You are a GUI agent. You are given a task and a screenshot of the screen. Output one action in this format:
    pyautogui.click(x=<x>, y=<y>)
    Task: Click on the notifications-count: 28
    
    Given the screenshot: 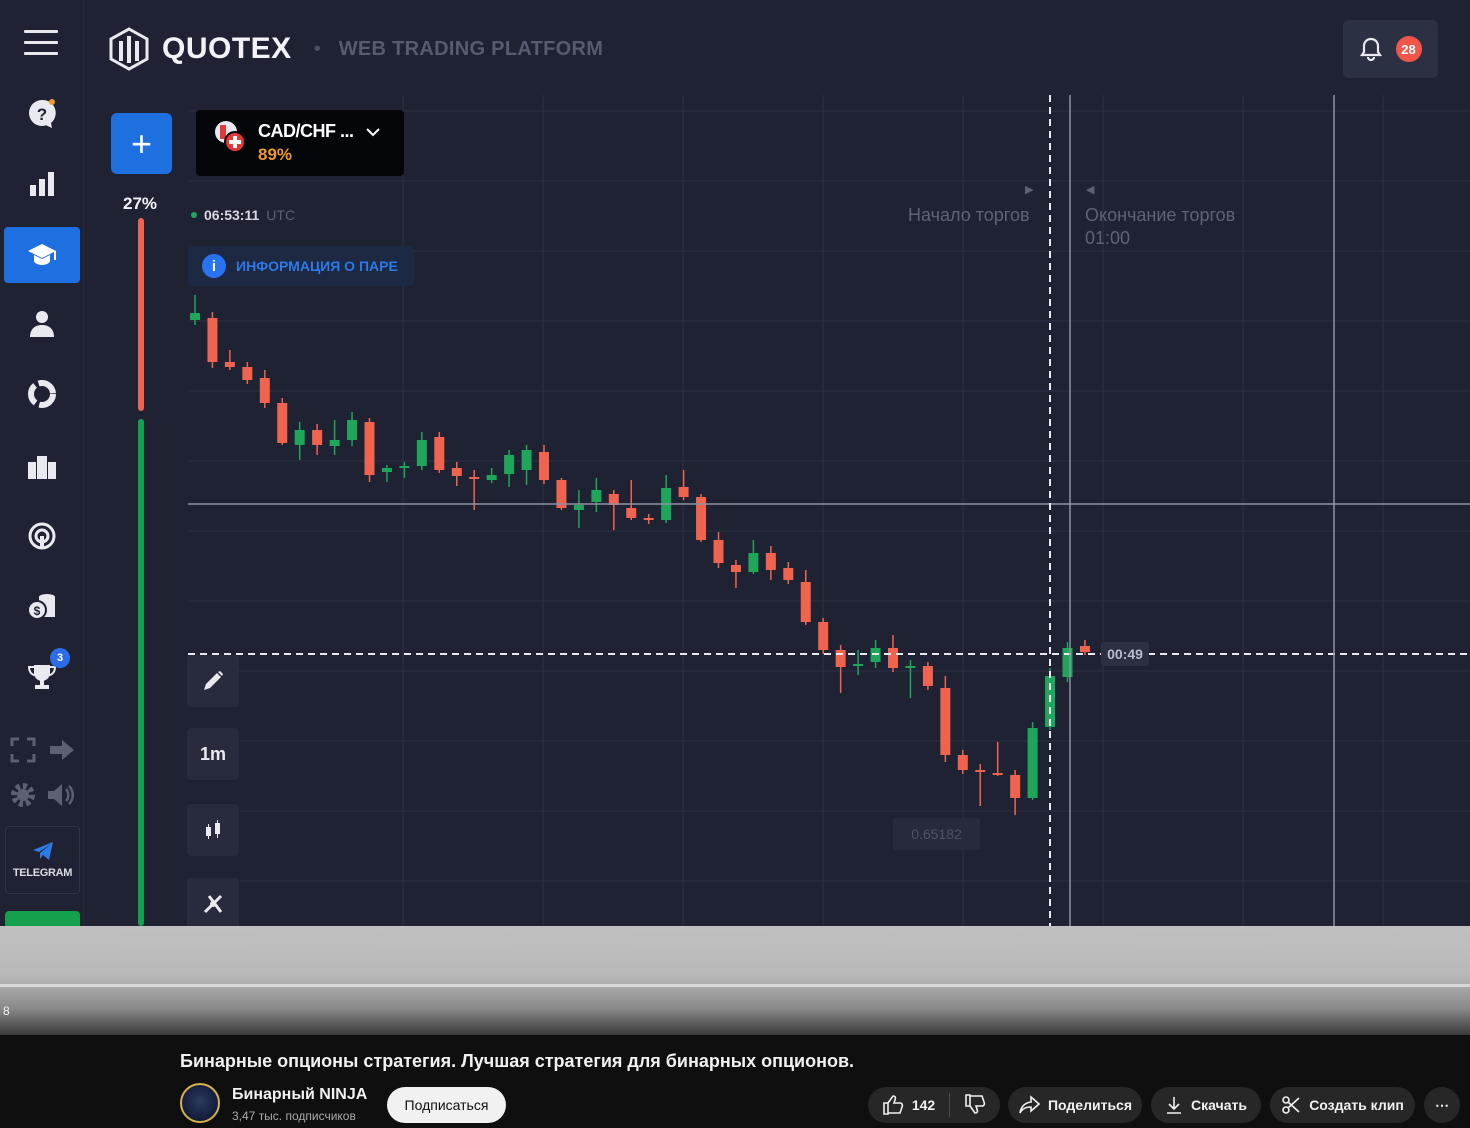 What is the action you would take?
    pyautogui.click(x=1408, y=49)
    